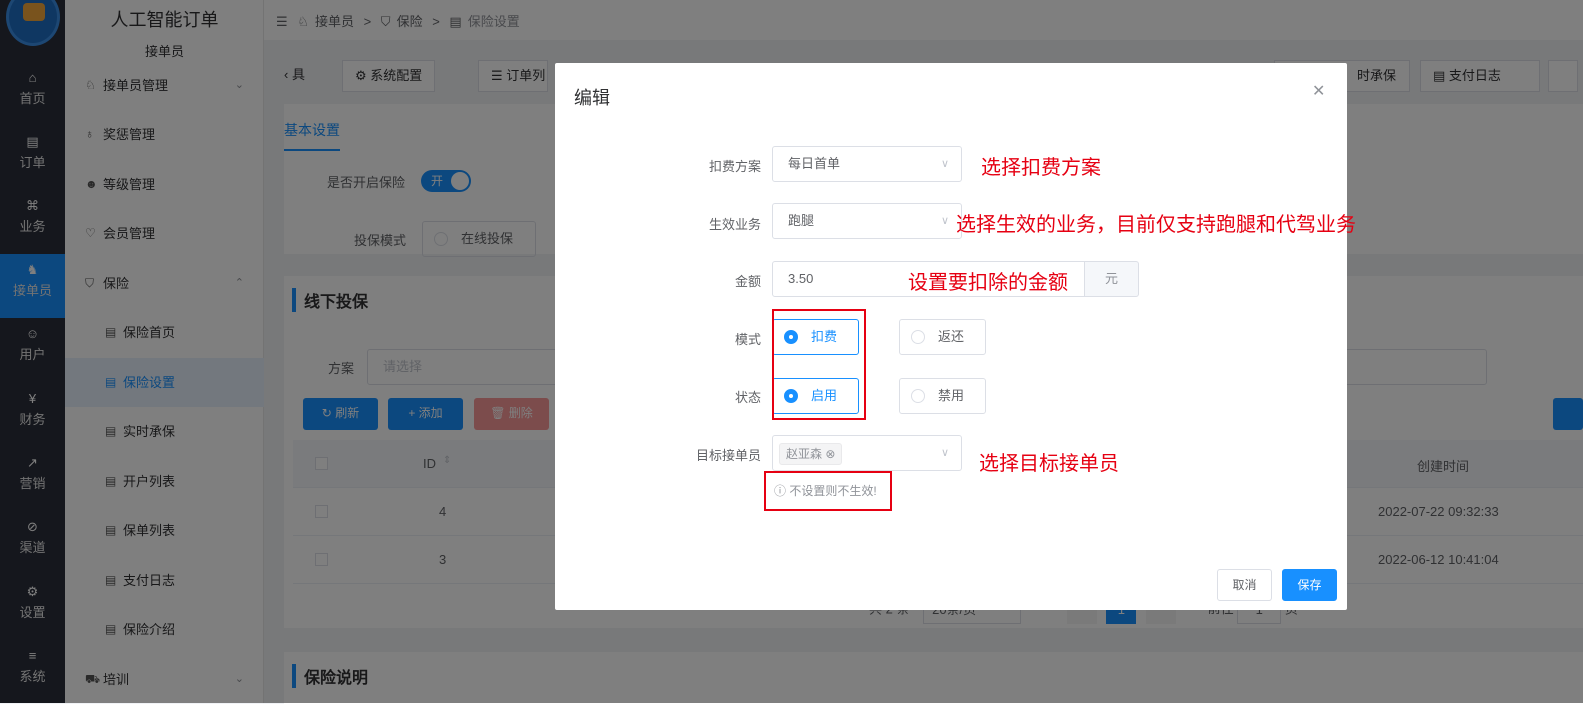 This screenshot has height=704, width=1583. I want to click on save-button: 保存, so click(1309, 585).